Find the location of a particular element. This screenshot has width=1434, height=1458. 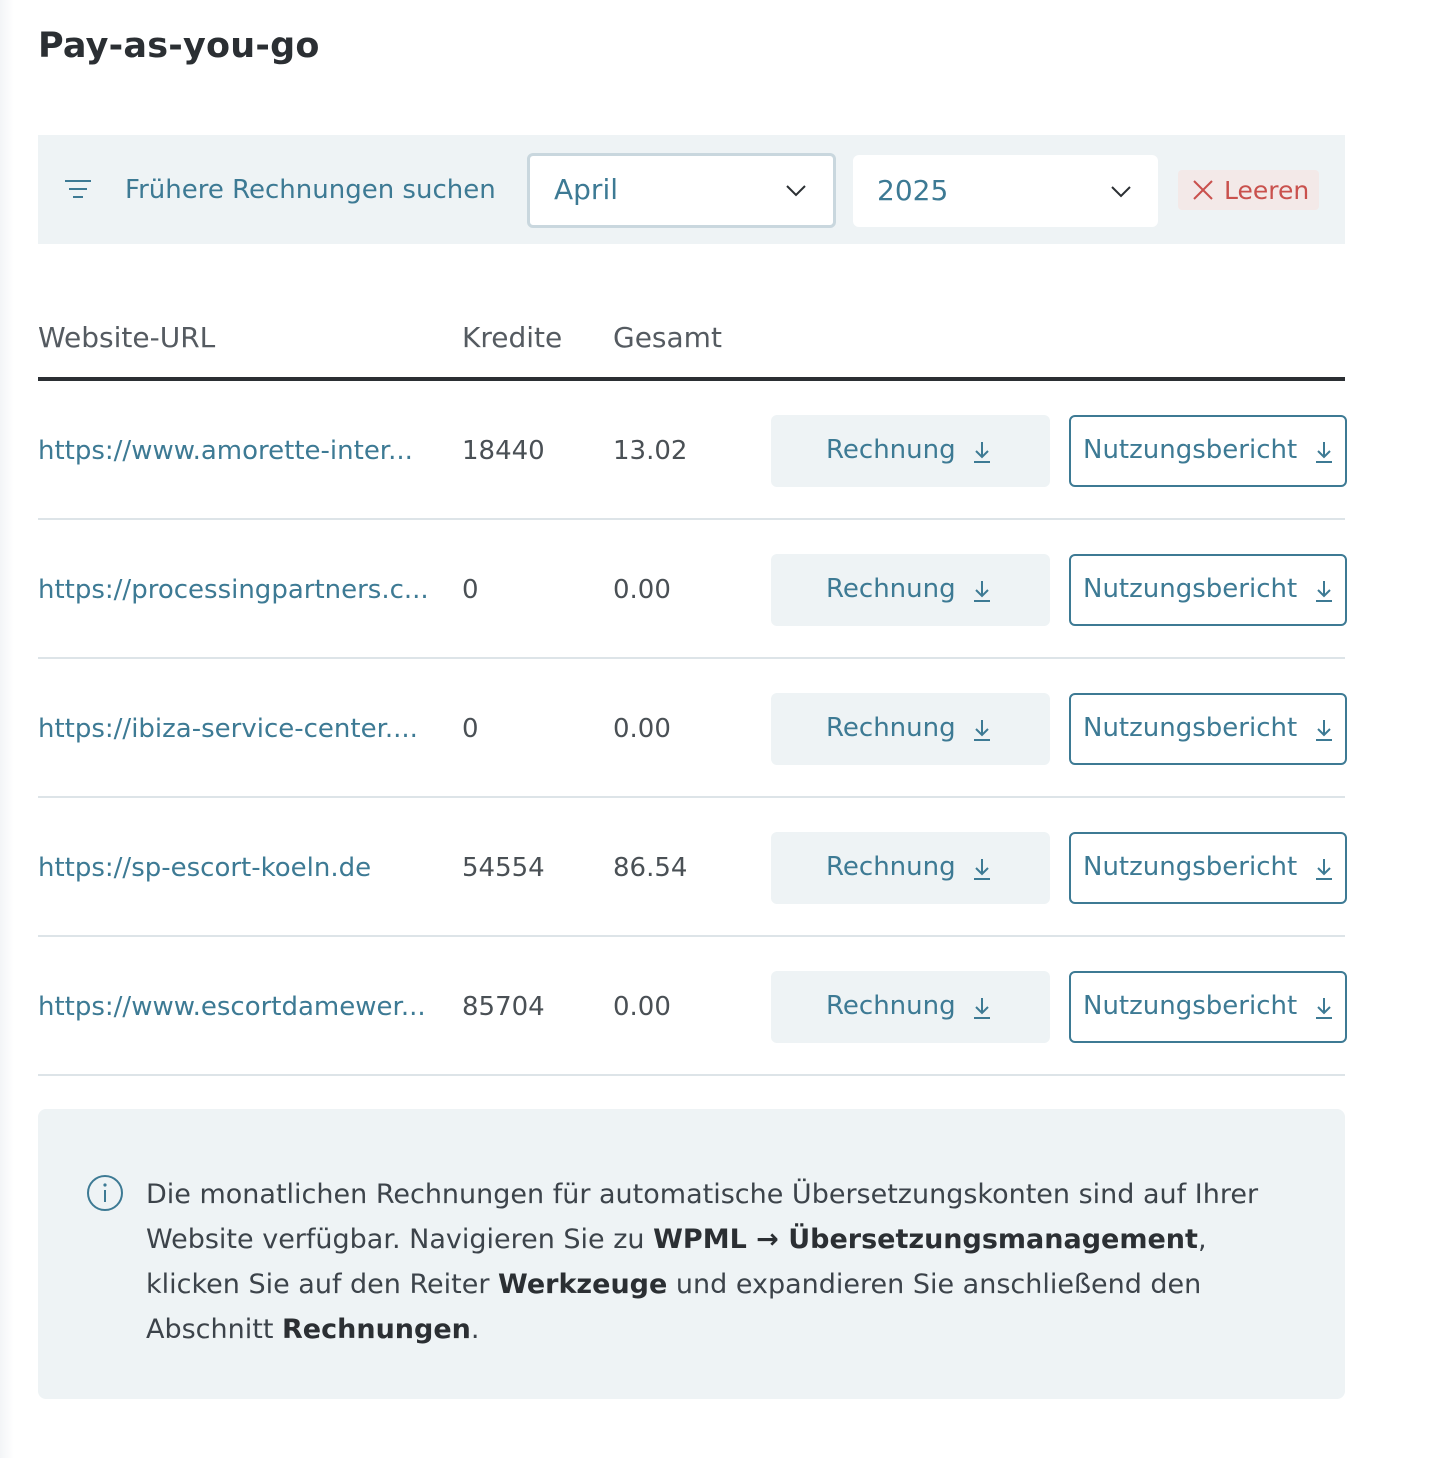

year-select-value: 2025 is located at coordinates (913, 190).